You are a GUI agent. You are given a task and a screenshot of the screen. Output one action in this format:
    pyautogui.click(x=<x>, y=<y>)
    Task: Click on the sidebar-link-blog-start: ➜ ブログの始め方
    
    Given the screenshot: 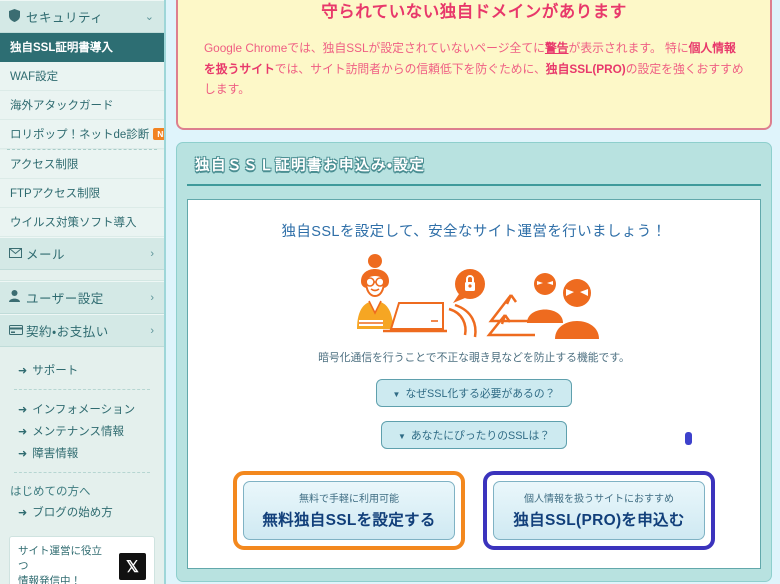 What is the action you would take?
    pyautogui.click(x=82, y=512)
    